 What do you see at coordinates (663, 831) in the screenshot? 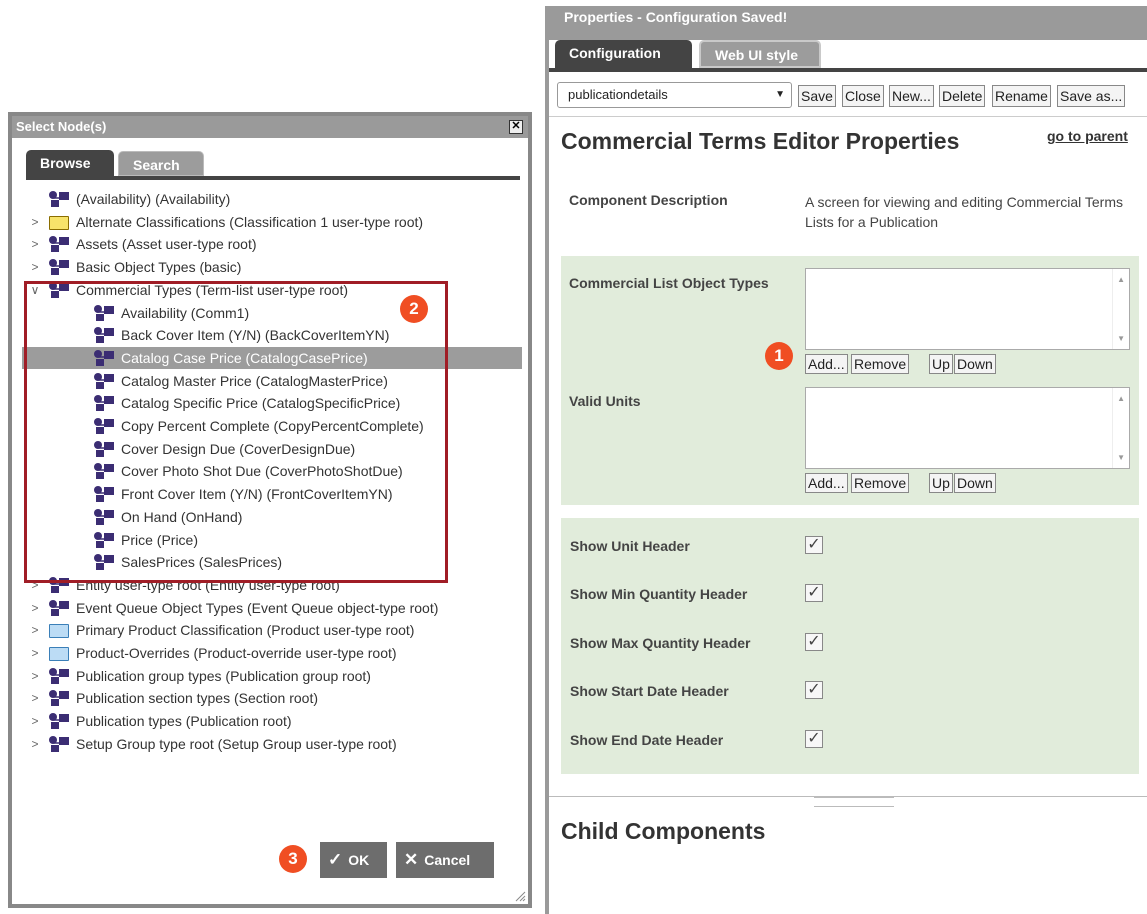
I see `child-components-heading: Child Components` at bounding box center [663, 831].